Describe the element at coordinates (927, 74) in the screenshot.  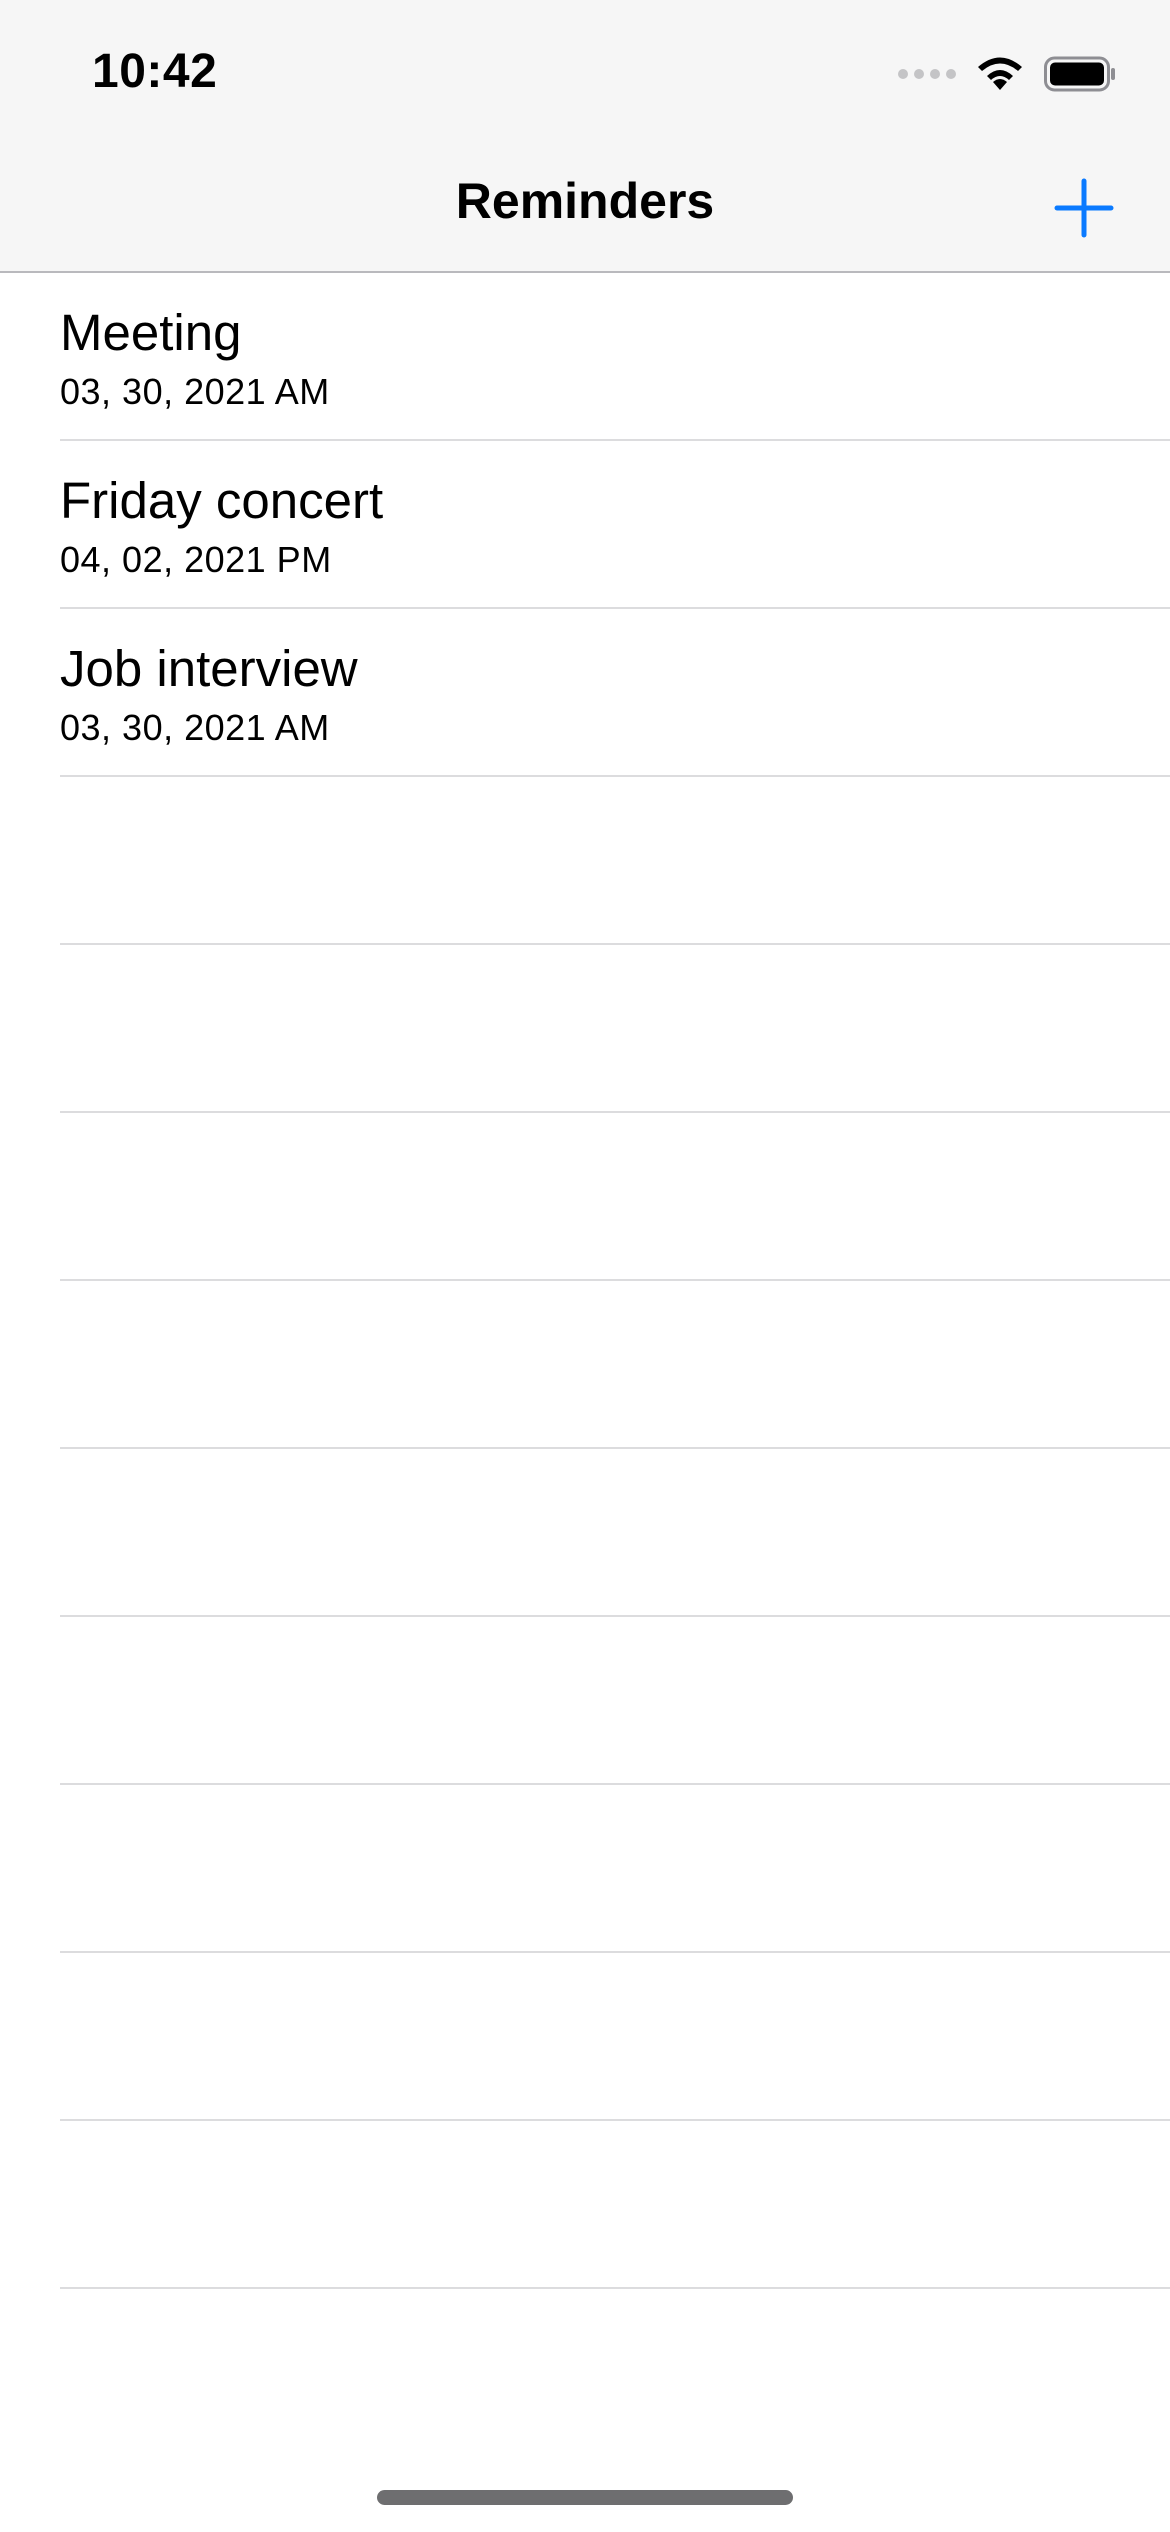
I see `cellular-signal-icon` at that location.